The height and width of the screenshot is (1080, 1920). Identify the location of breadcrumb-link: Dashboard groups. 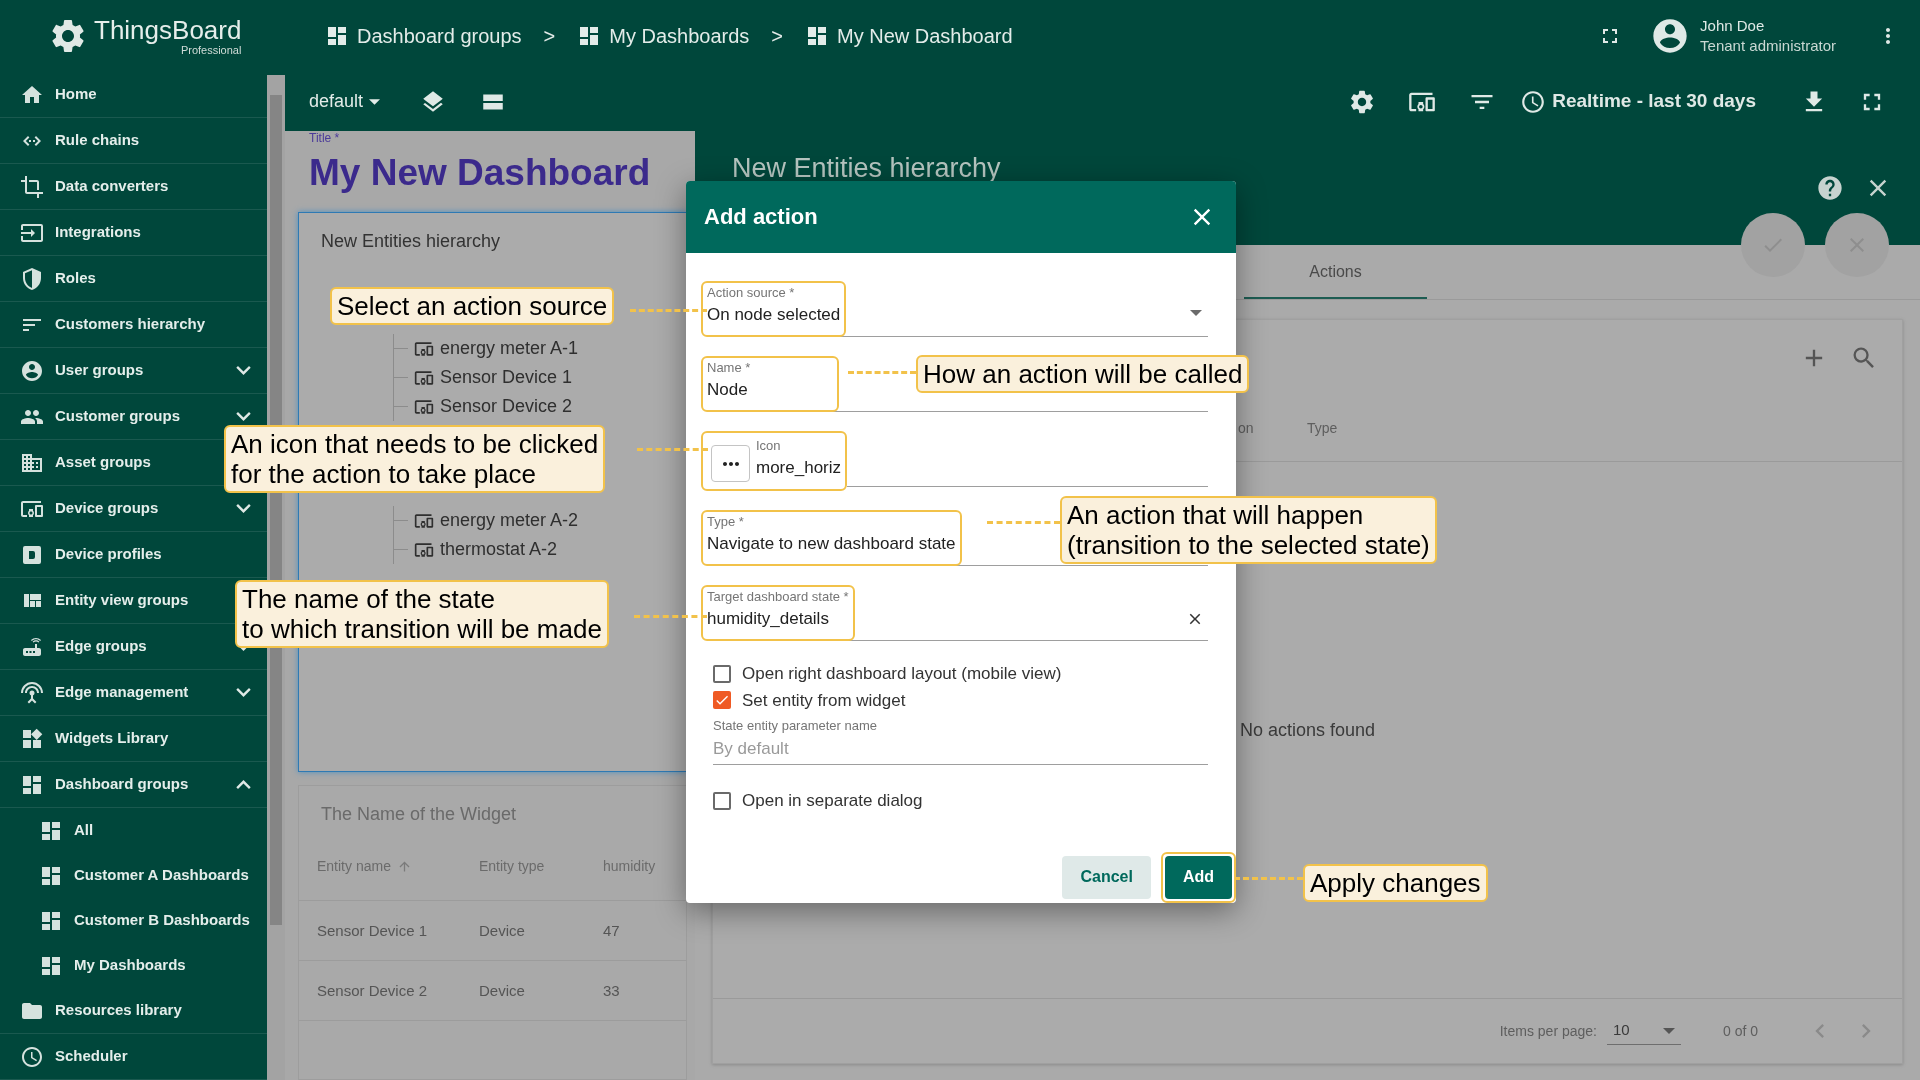
(423, 36).